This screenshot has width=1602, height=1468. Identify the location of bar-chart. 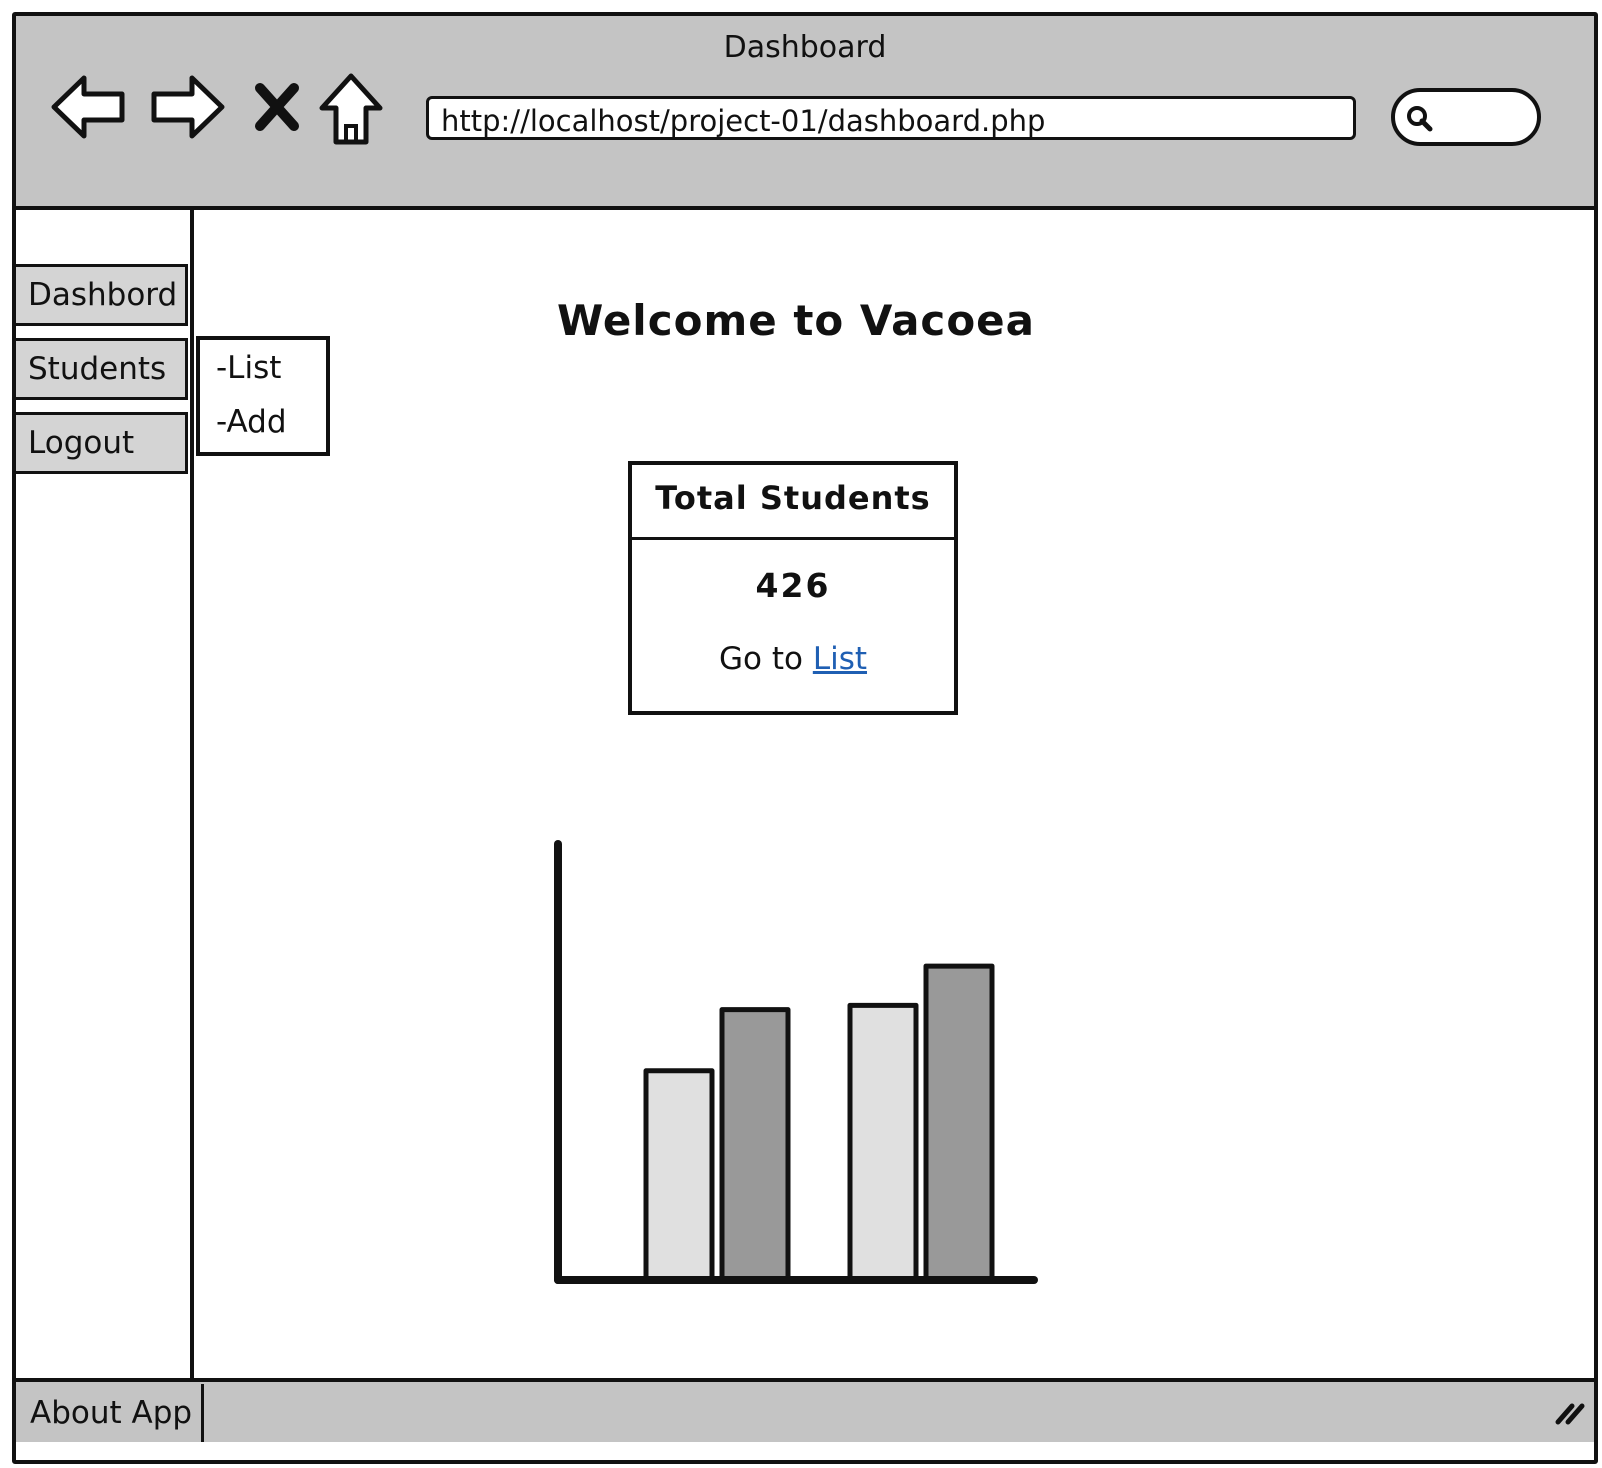
(796, 1062).